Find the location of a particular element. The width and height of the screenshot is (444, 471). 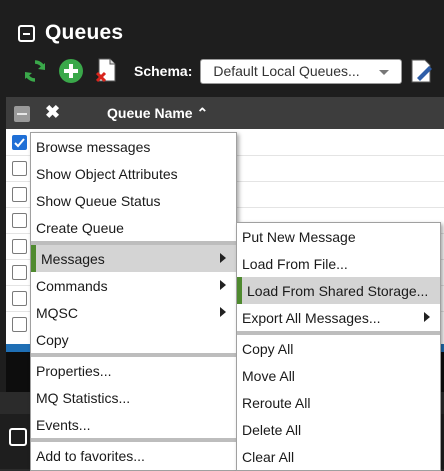

menu-item-show-object-attributes: Show Object Attributes is located at coordinates (133, 173).